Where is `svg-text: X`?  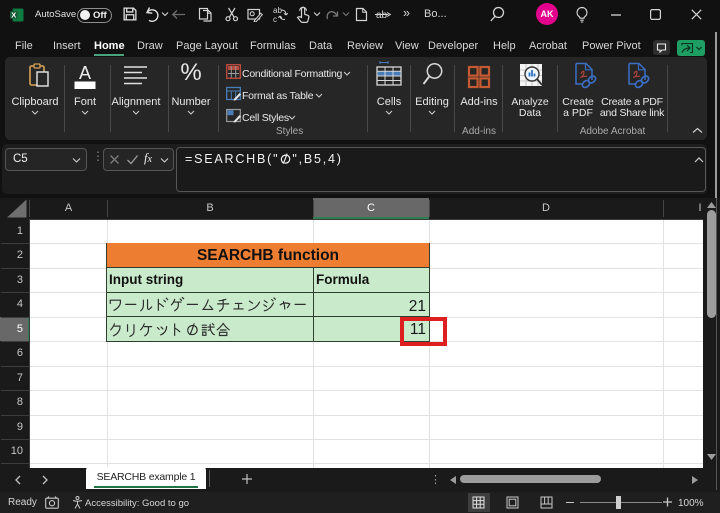
svg-text: X is located at coordinates (13, 15).